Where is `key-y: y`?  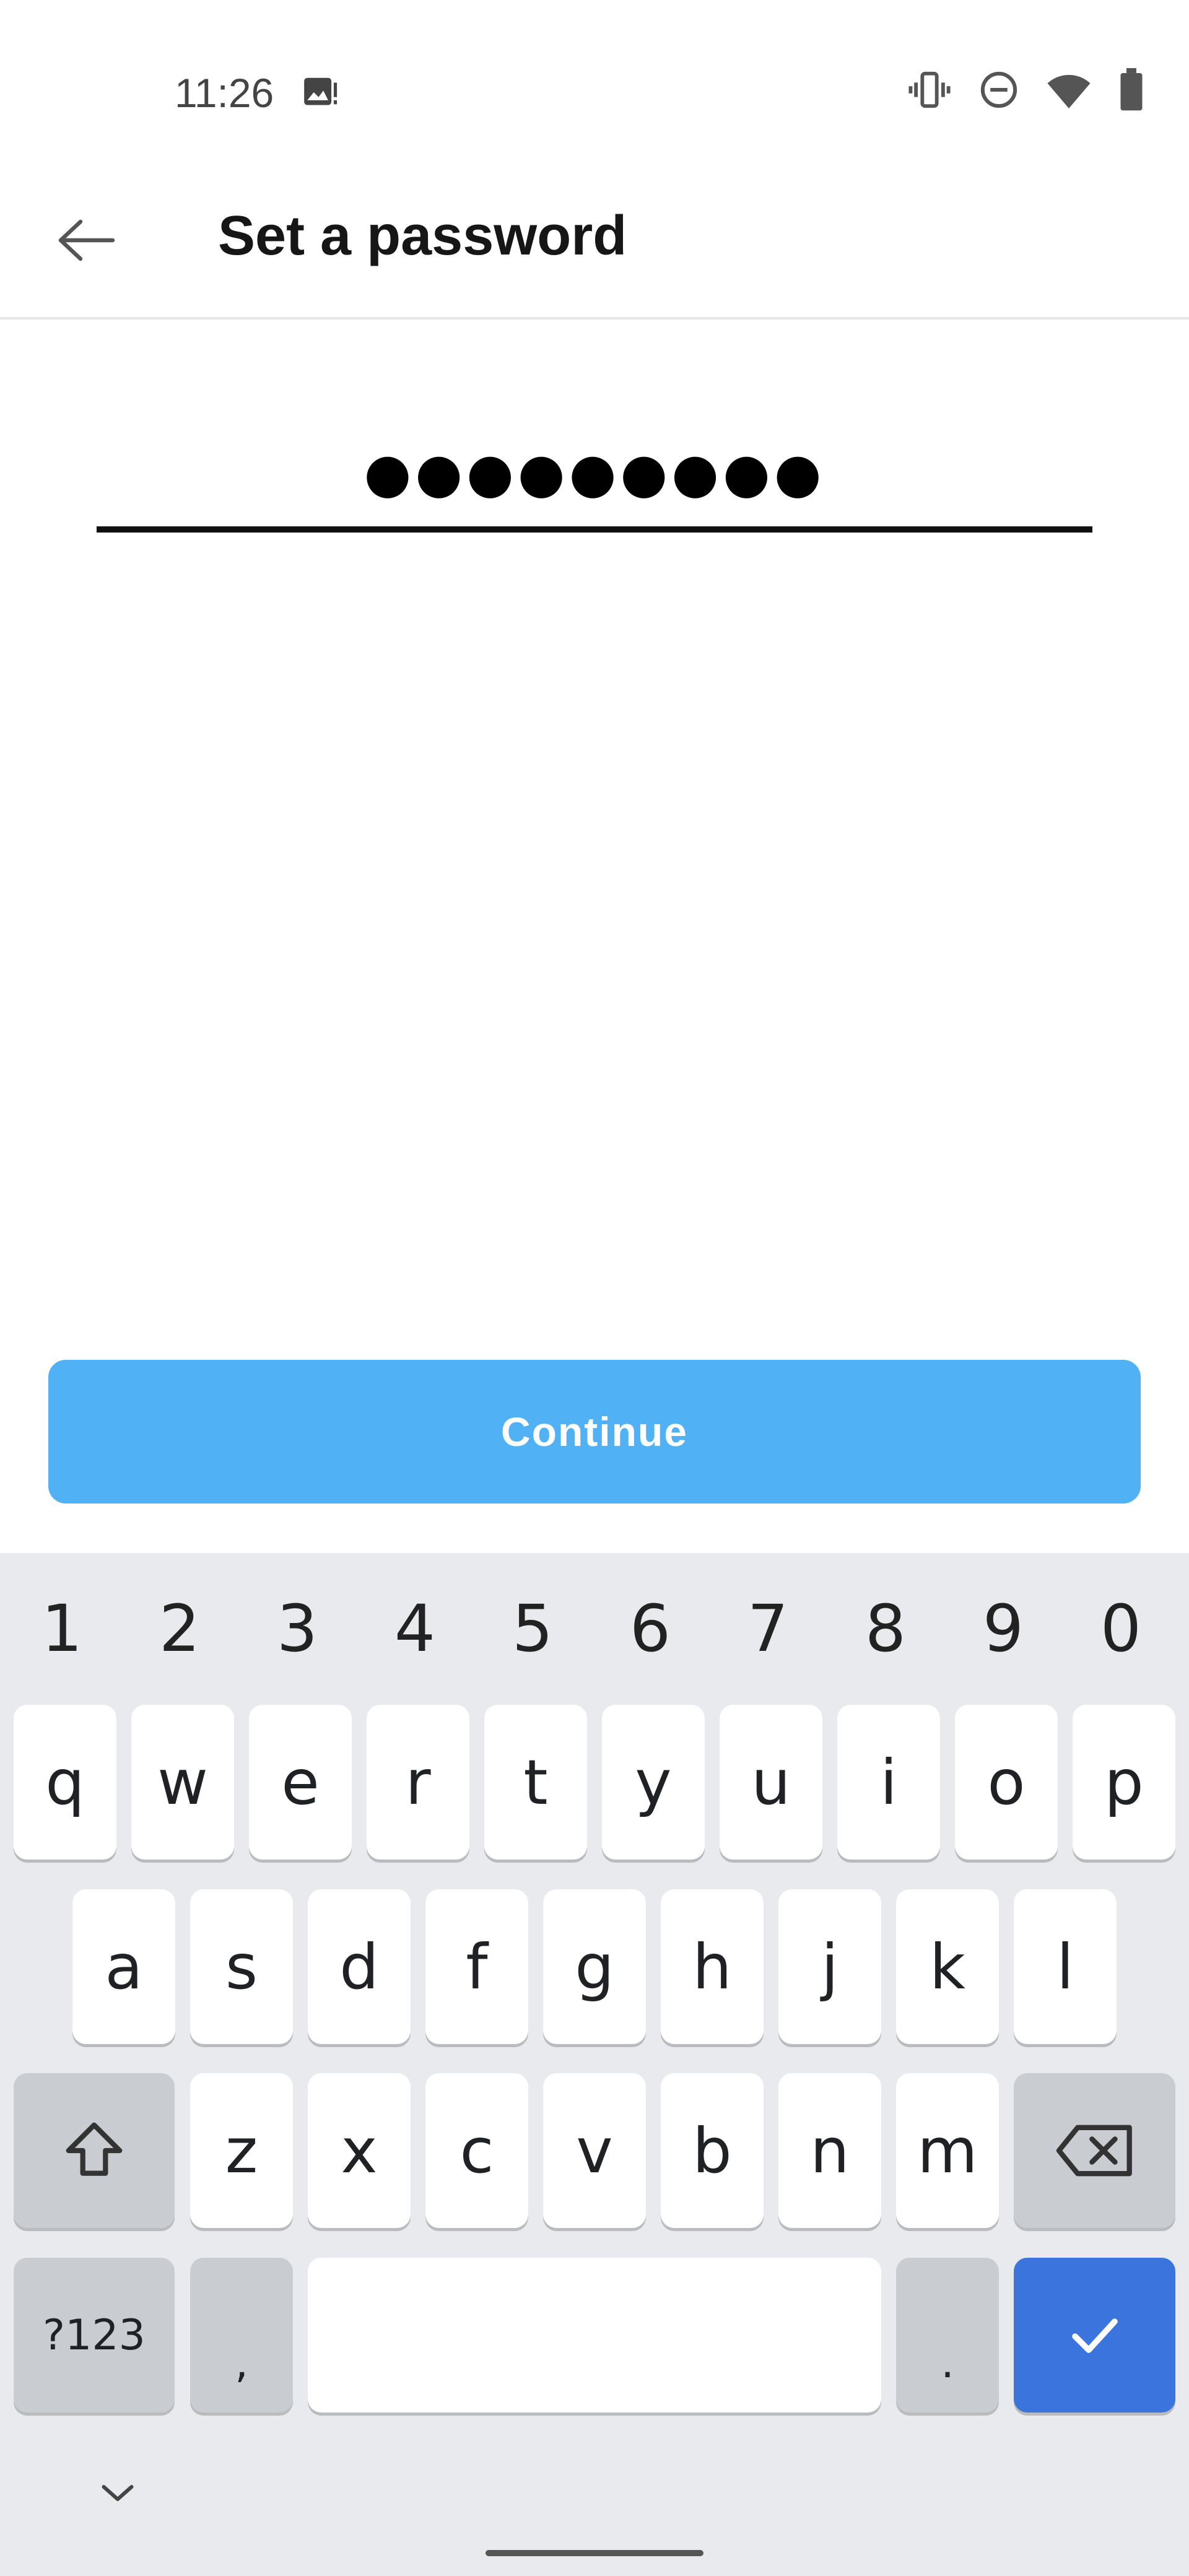
key-y: y is located at coordinates (654, 1782).